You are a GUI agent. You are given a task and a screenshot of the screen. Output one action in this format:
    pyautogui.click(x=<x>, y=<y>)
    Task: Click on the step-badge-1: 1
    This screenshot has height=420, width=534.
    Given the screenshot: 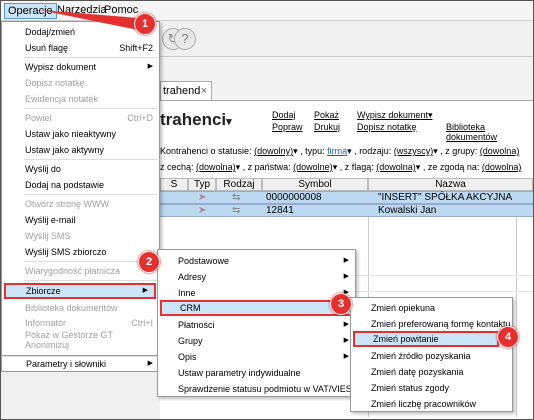 What is the action you would take?
    pyautogui.click(x=145, y=24)
    